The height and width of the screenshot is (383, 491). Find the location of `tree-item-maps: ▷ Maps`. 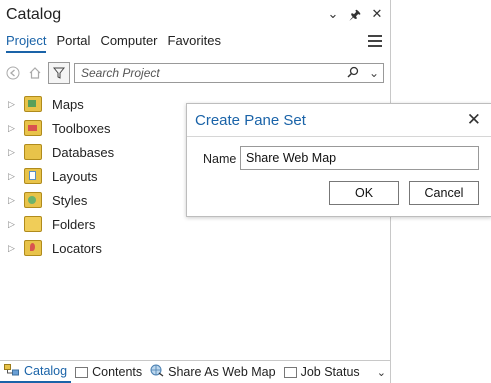

tree-item-maps: ▷ Maps is located at coordinates (61, 104).